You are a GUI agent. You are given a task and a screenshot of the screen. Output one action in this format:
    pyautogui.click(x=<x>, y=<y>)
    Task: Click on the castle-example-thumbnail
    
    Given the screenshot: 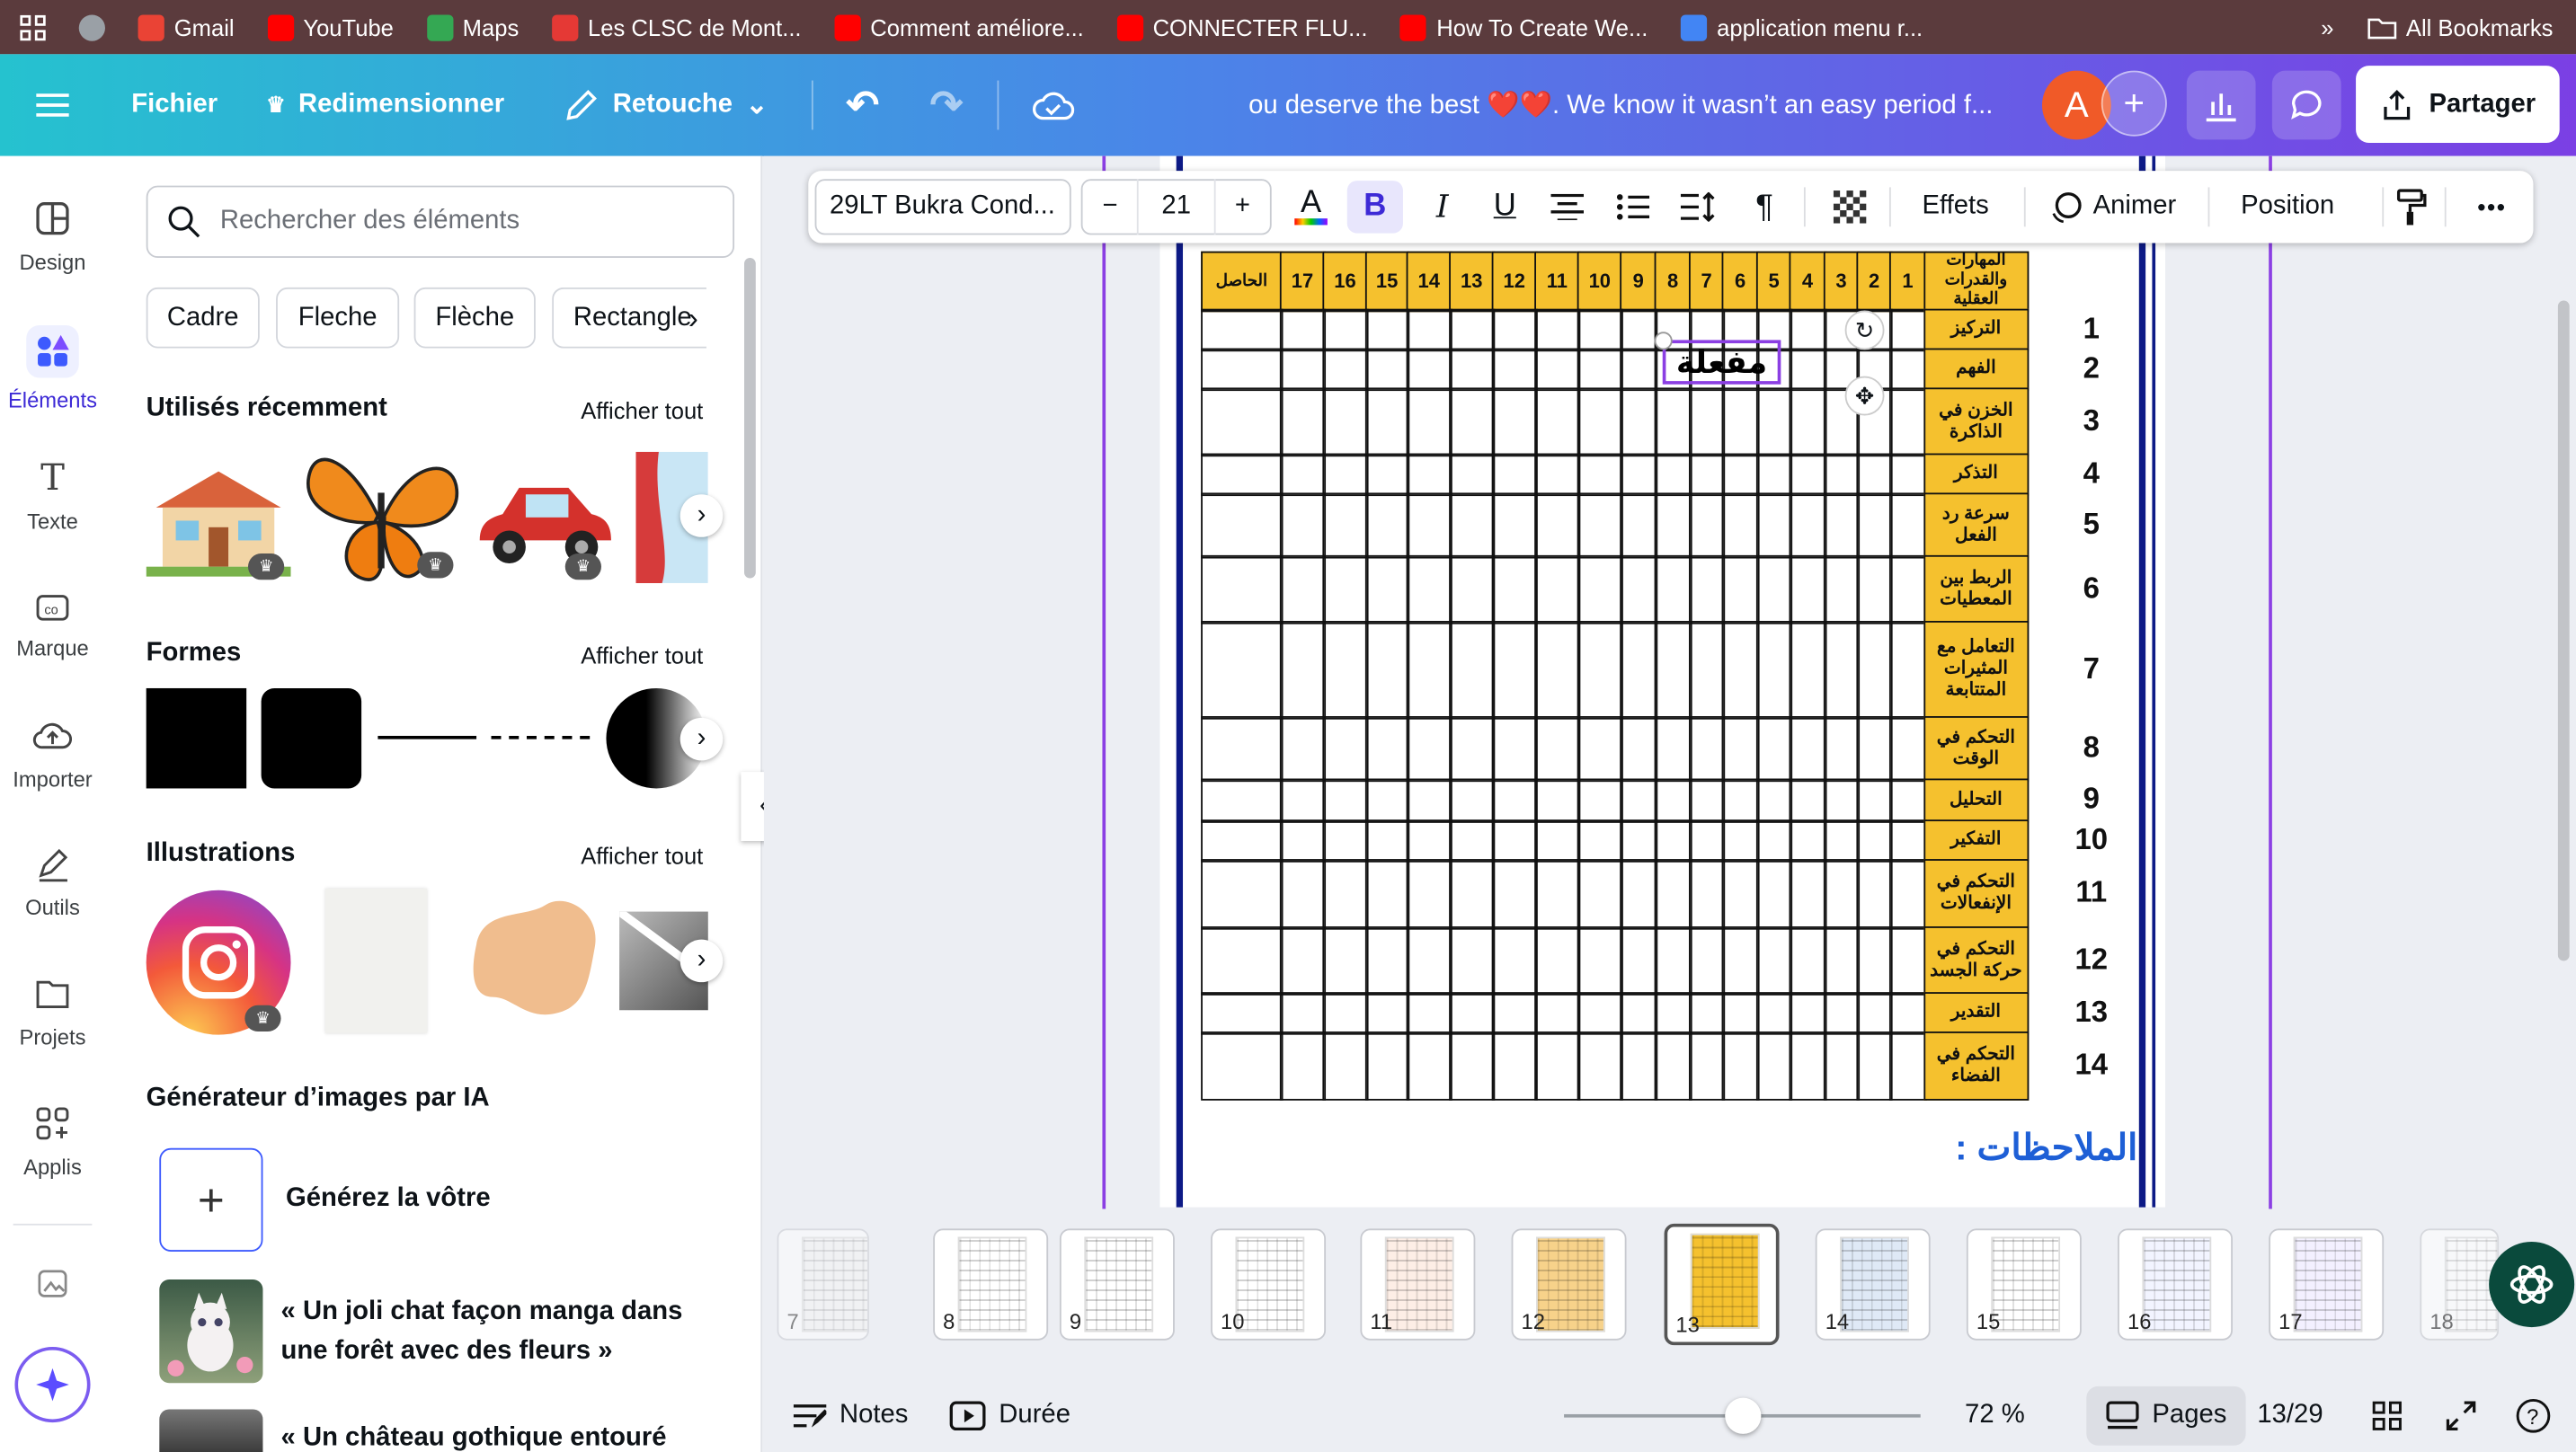 What is the action you would take?
    pyautogui.click(x=211, y=1430)
    